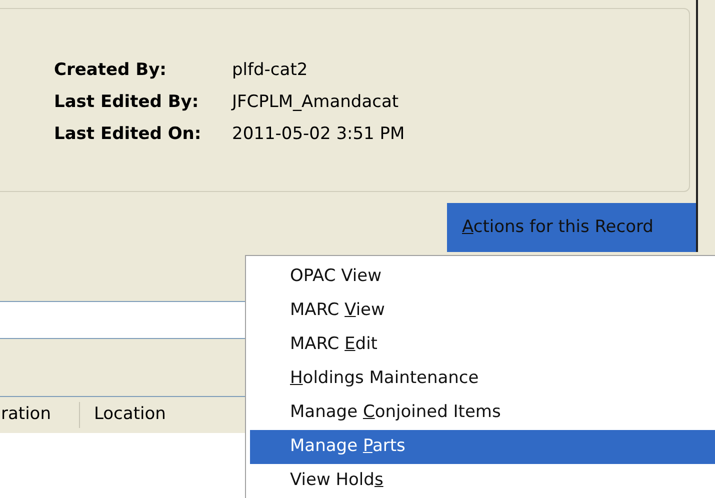  Describe the element at coordinates (270, 70) in the screenshot. I see `field-value: plfd-cat2` at that location.